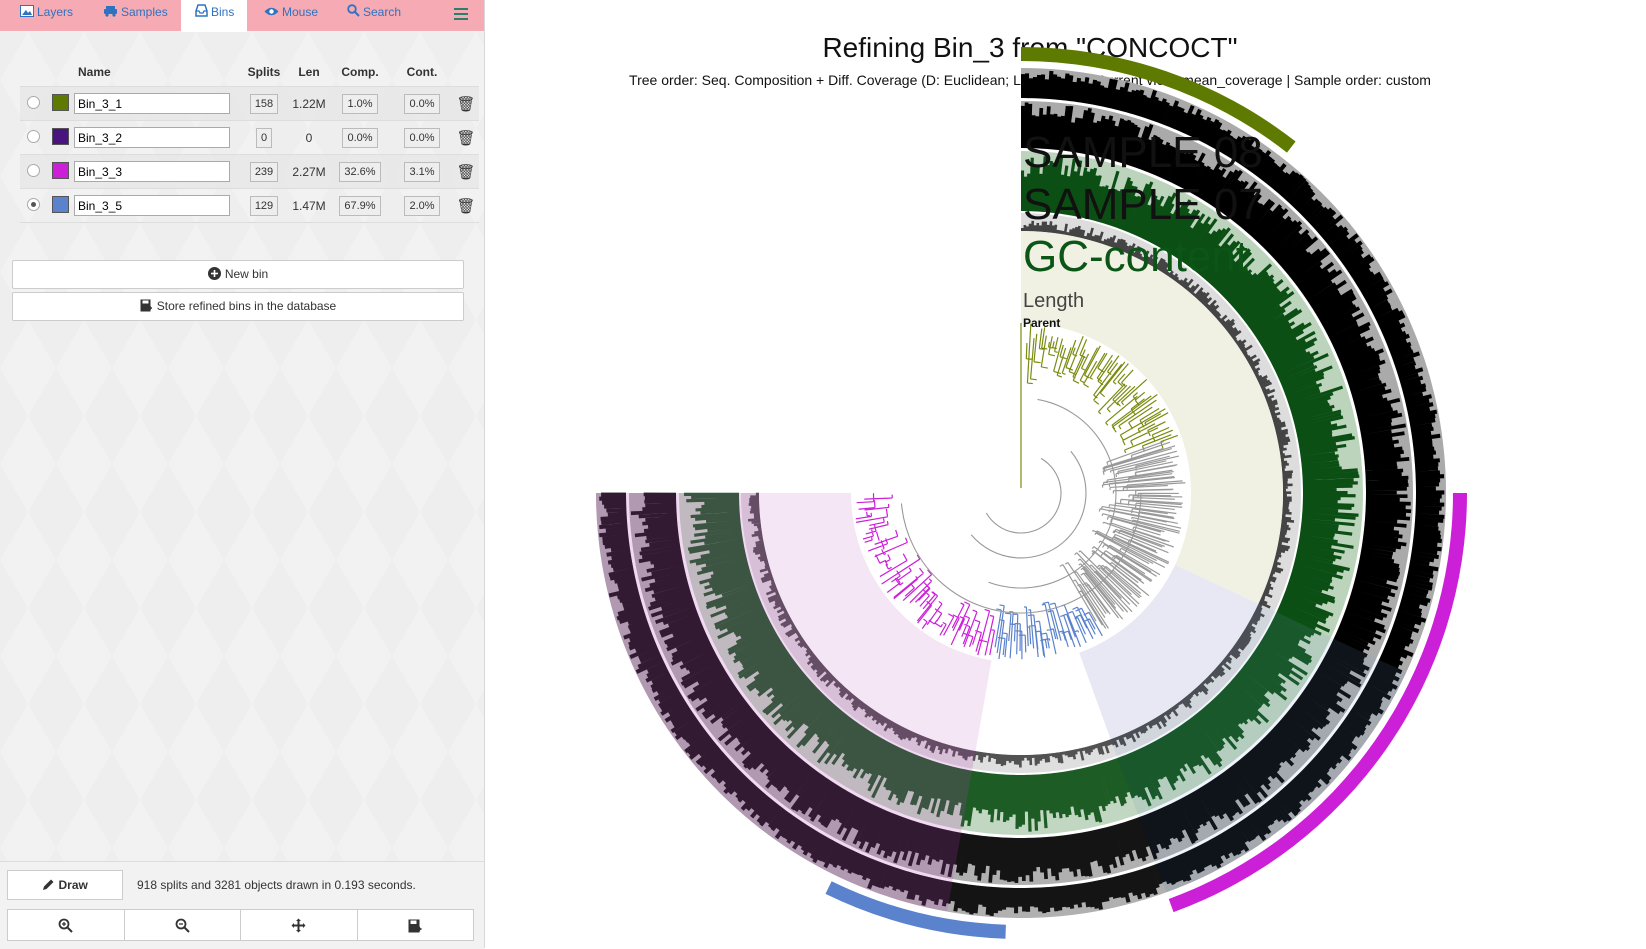  I want to click on car-icon, so click(110, 13).